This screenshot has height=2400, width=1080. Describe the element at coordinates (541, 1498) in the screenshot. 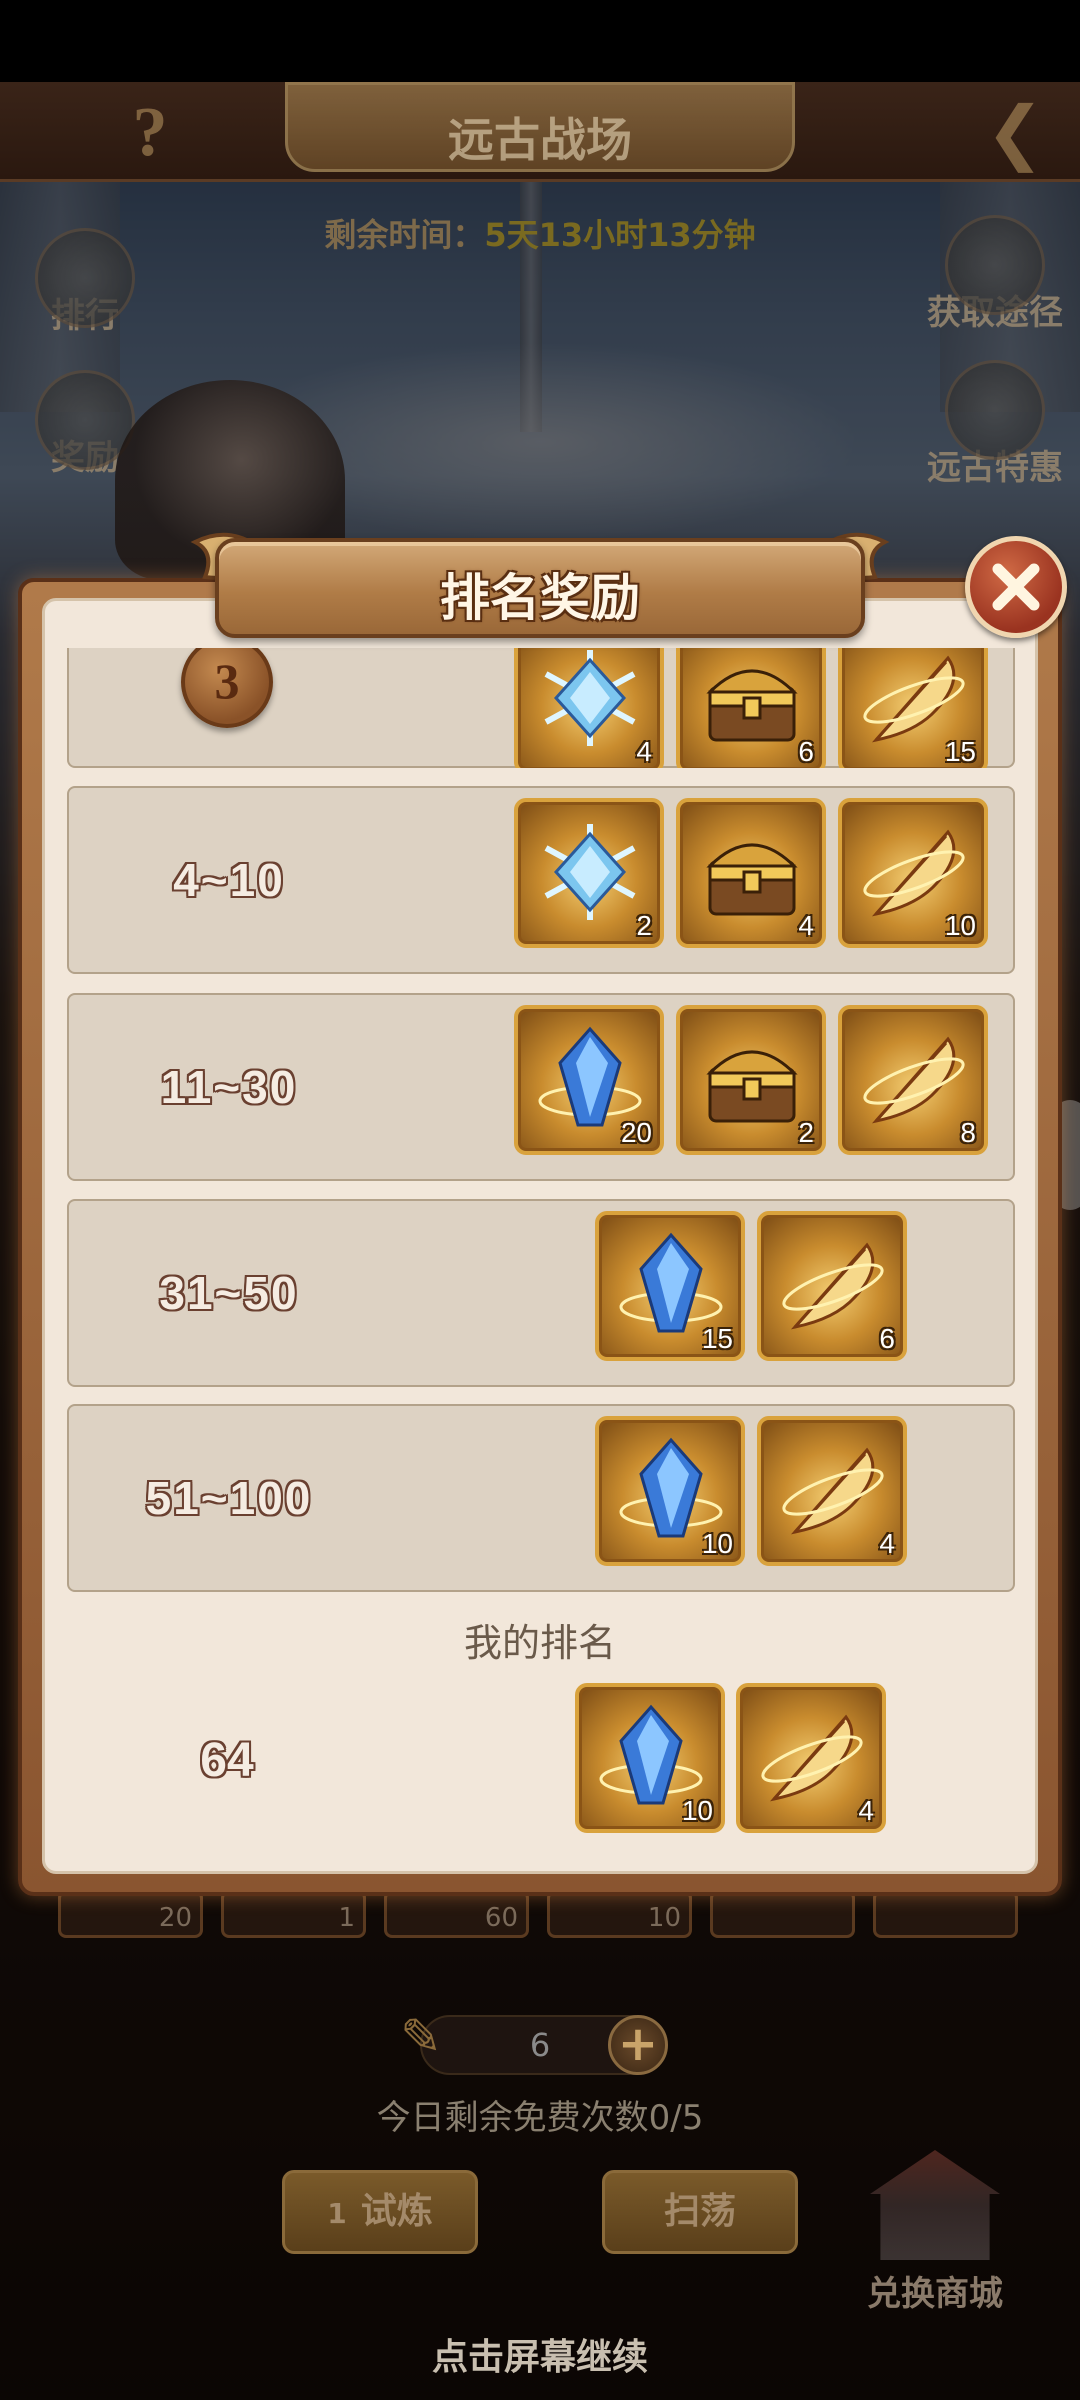

I see `reward-row: 51~100 10 4` at that location.